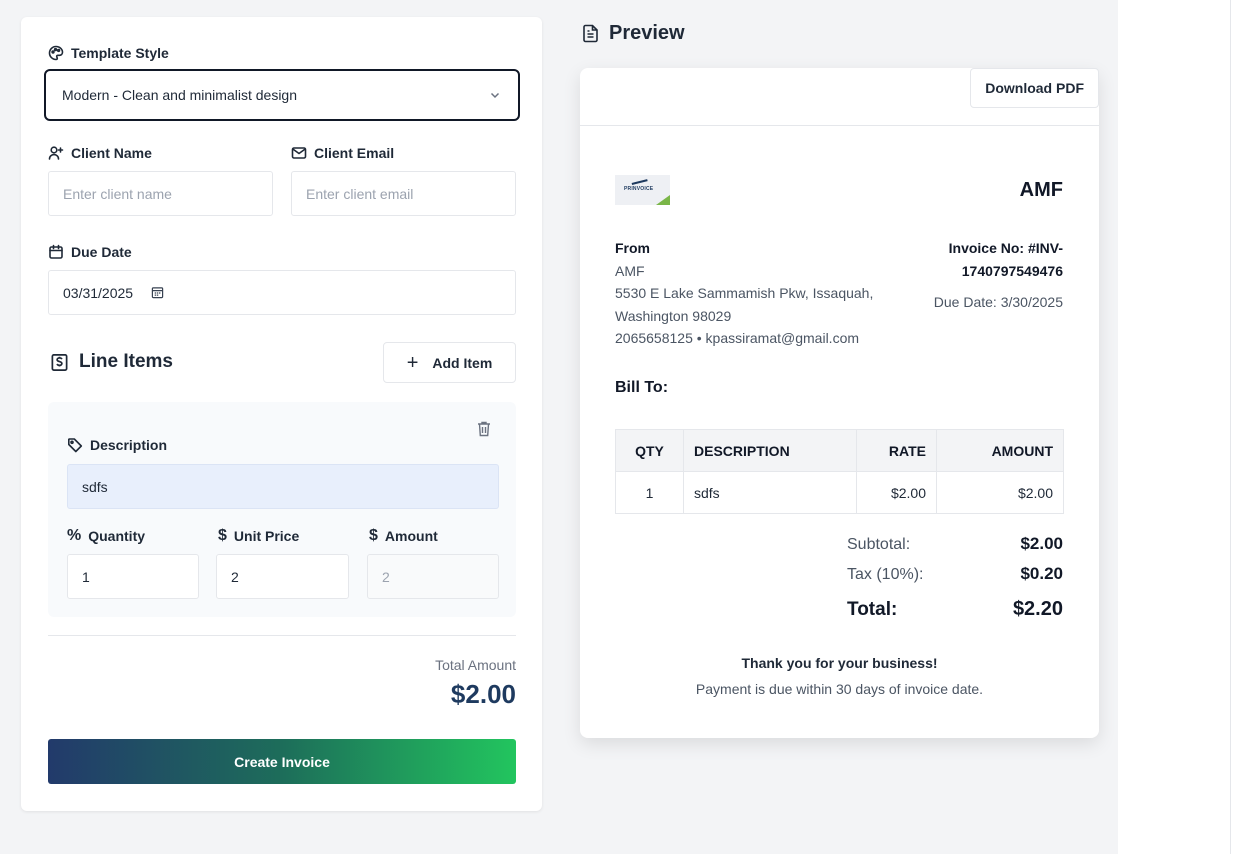 Image resolution: width=1233 pixels, height=854 pixels. I want to click on total-amount-value: $2.00, so click(483, 694).